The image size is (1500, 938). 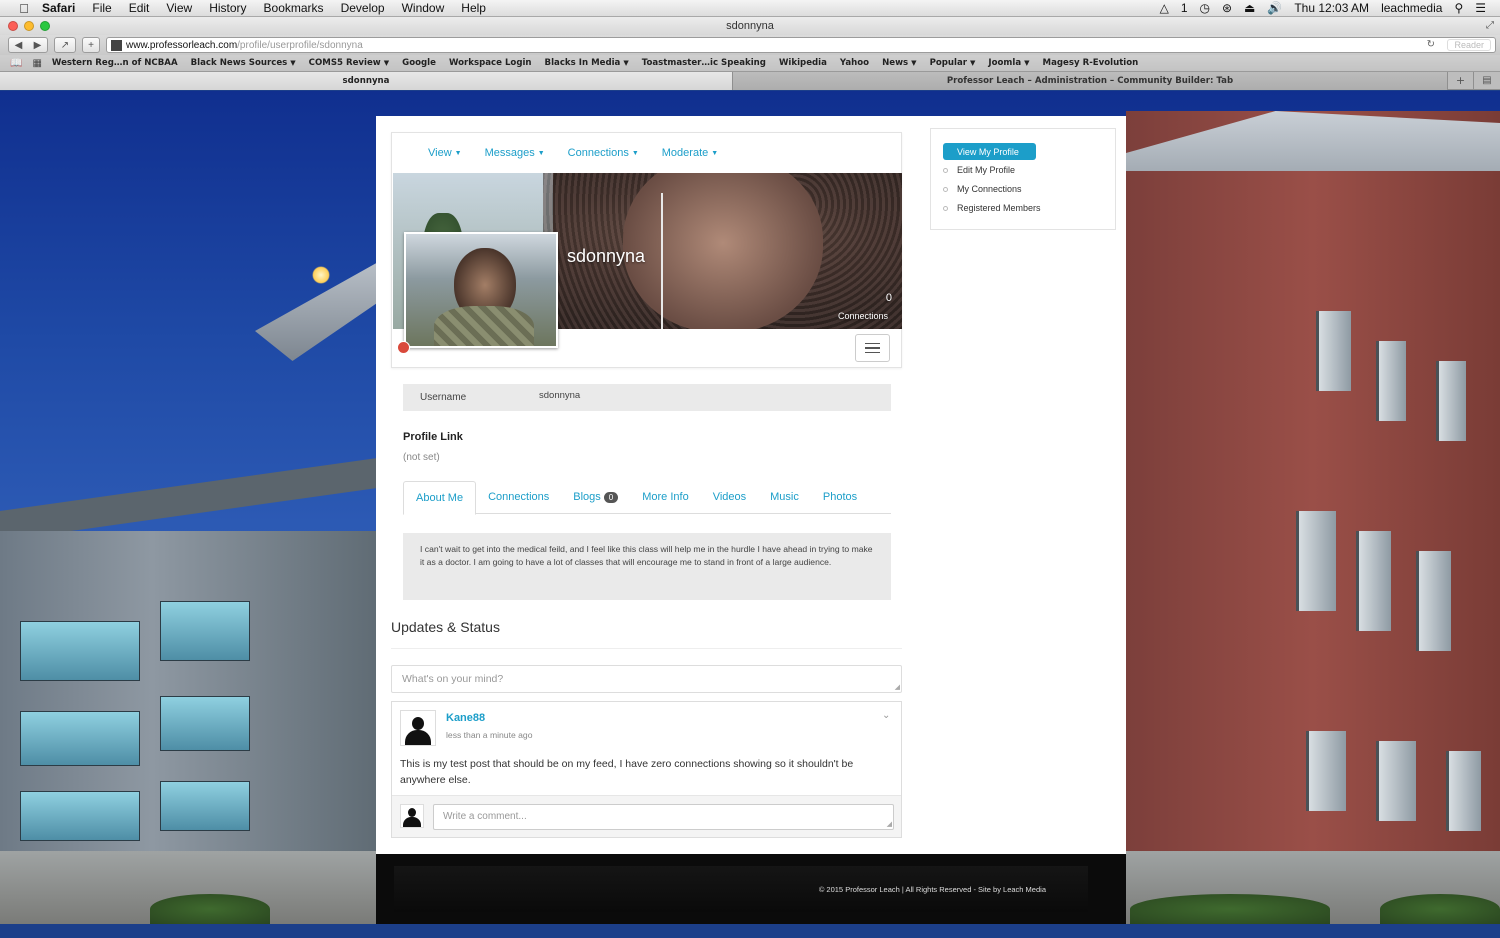 I want to click on sidebar-item-edit-my-profile: Edit My Profile, so click(x=979, y=170).